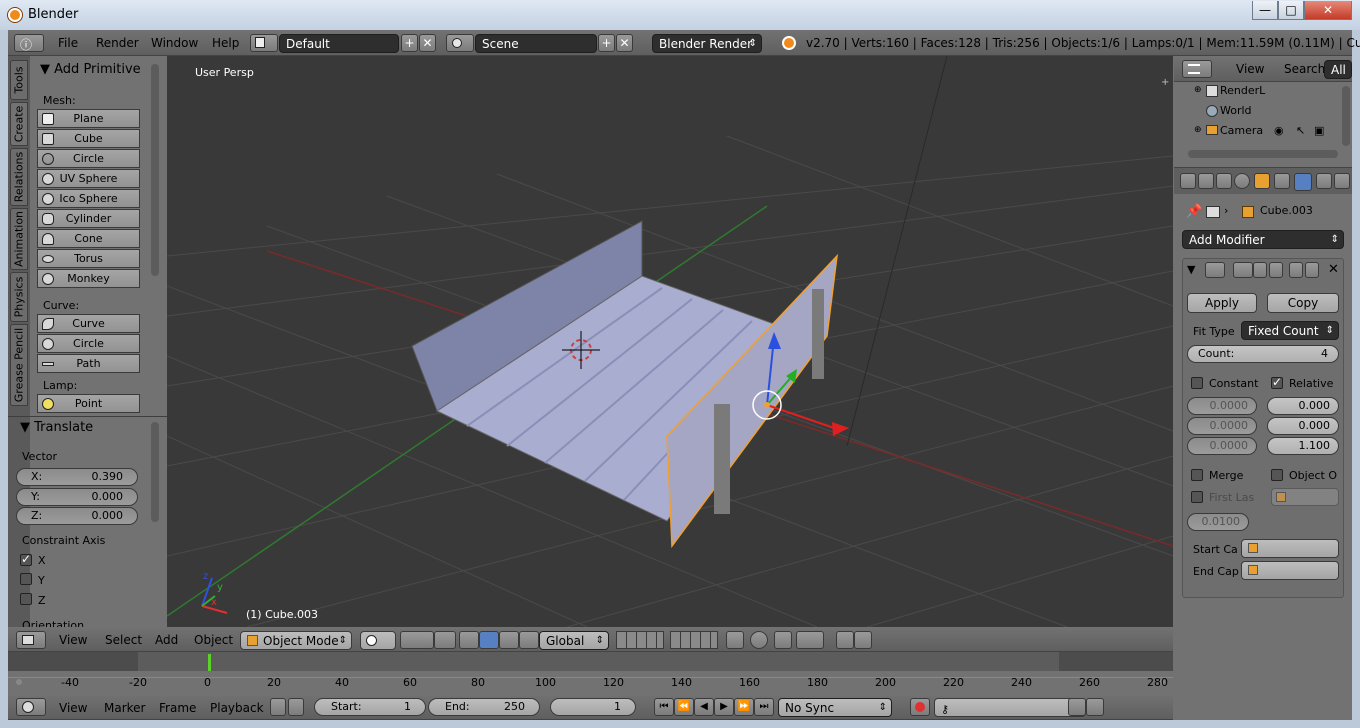  I want to click on menu-help: Help, so click(225, 43).